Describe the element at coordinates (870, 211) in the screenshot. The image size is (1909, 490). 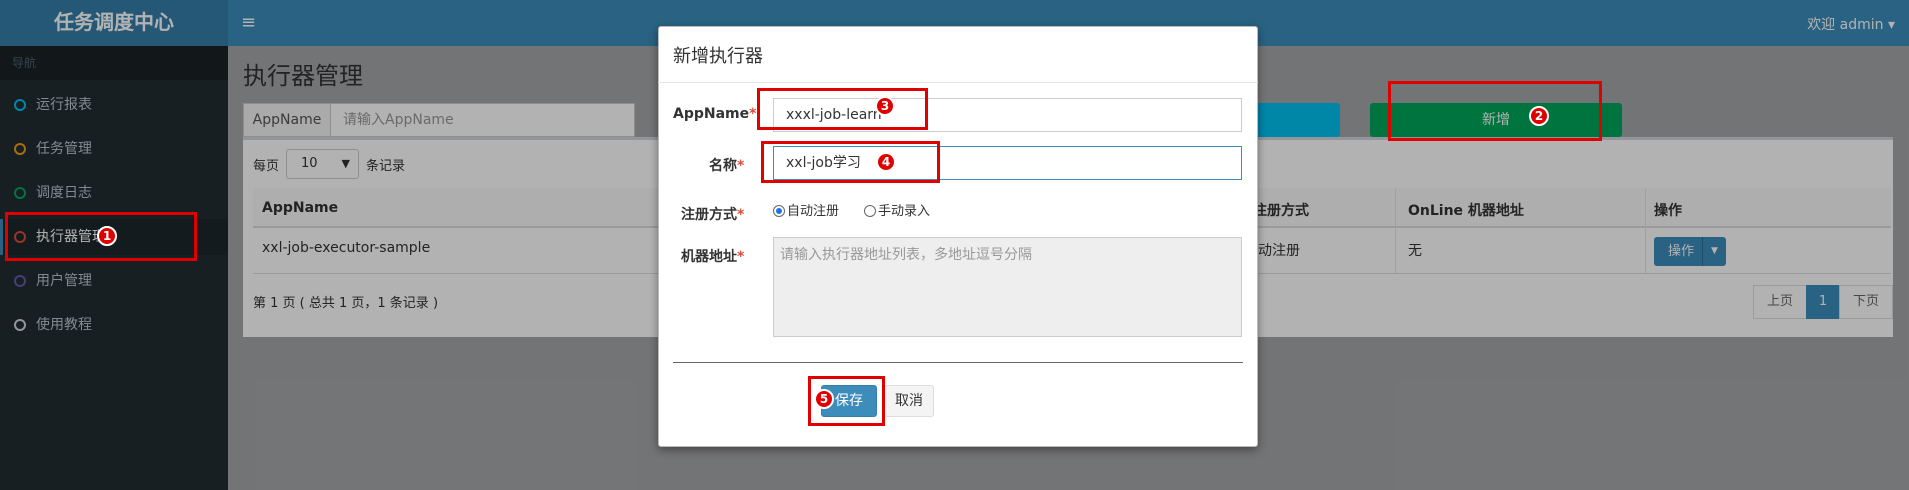
I see `radio-unchecked-icon` at that location.